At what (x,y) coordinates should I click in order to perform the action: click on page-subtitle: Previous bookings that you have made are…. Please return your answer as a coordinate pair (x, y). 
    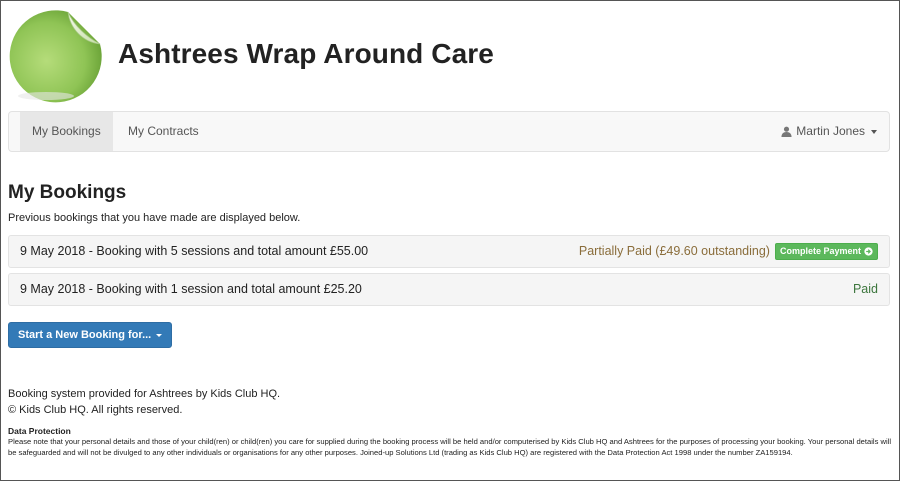
    Looking at the image, I should click on (154, 218).